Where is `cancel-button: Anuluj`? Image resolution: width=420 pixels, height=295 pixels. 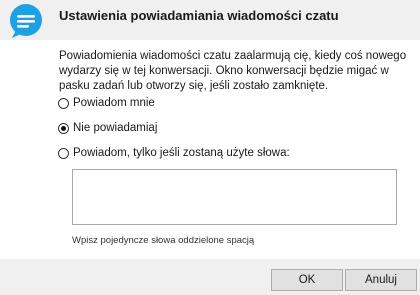 cancel-button: Anuluj is located at coordinates (381, 280).